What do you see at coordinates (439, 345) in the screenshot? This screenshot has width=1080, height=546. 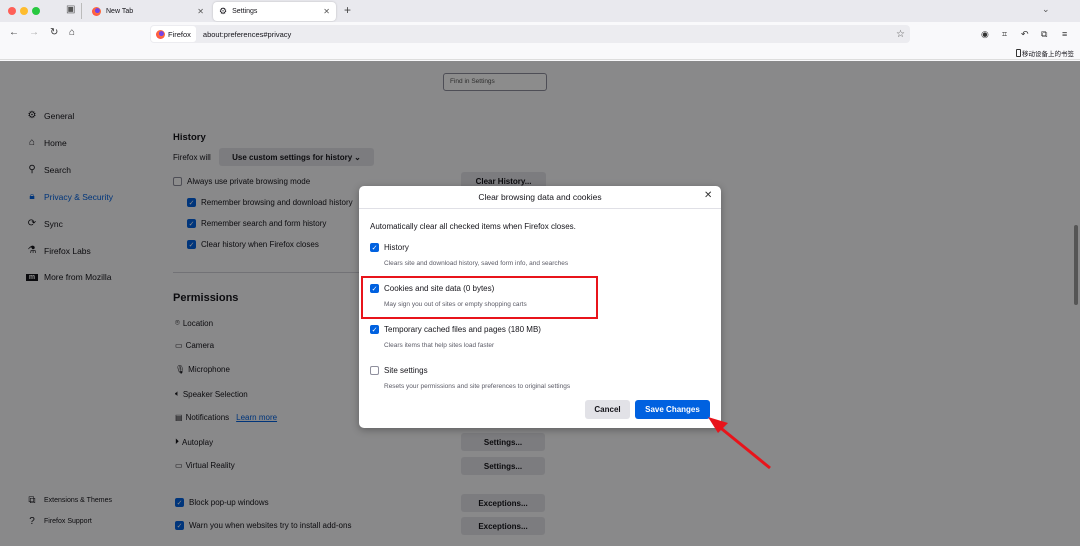 I see `option-description: Clears items that help sites load faster` at bounding box center [439, 345].